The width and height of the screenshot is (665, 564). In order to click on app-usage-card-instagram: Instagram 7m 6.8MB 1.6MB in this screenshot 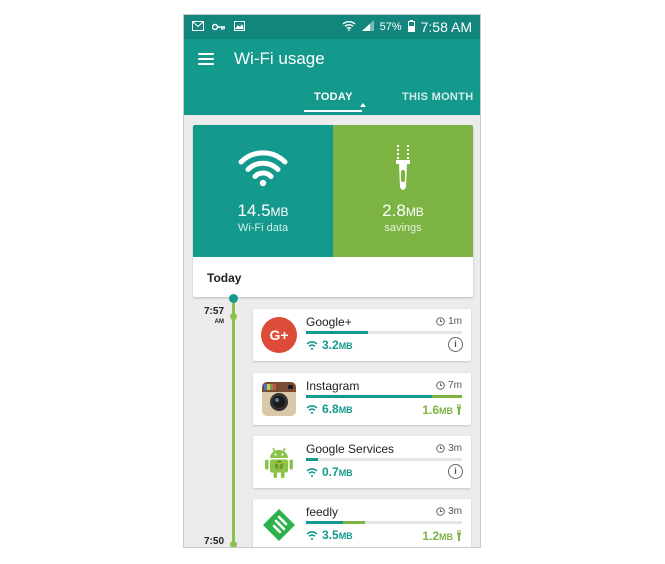, I will do `click(362, 399)`.